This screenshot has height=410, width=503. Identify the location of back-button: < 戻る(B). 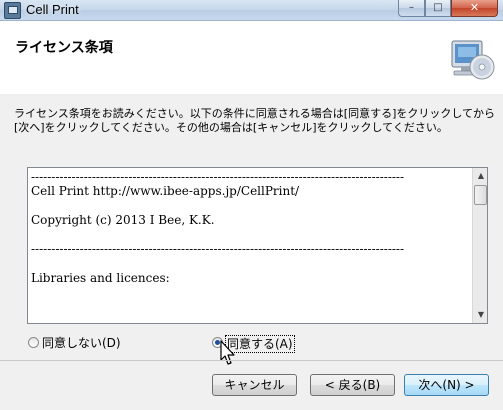
(352, 385).